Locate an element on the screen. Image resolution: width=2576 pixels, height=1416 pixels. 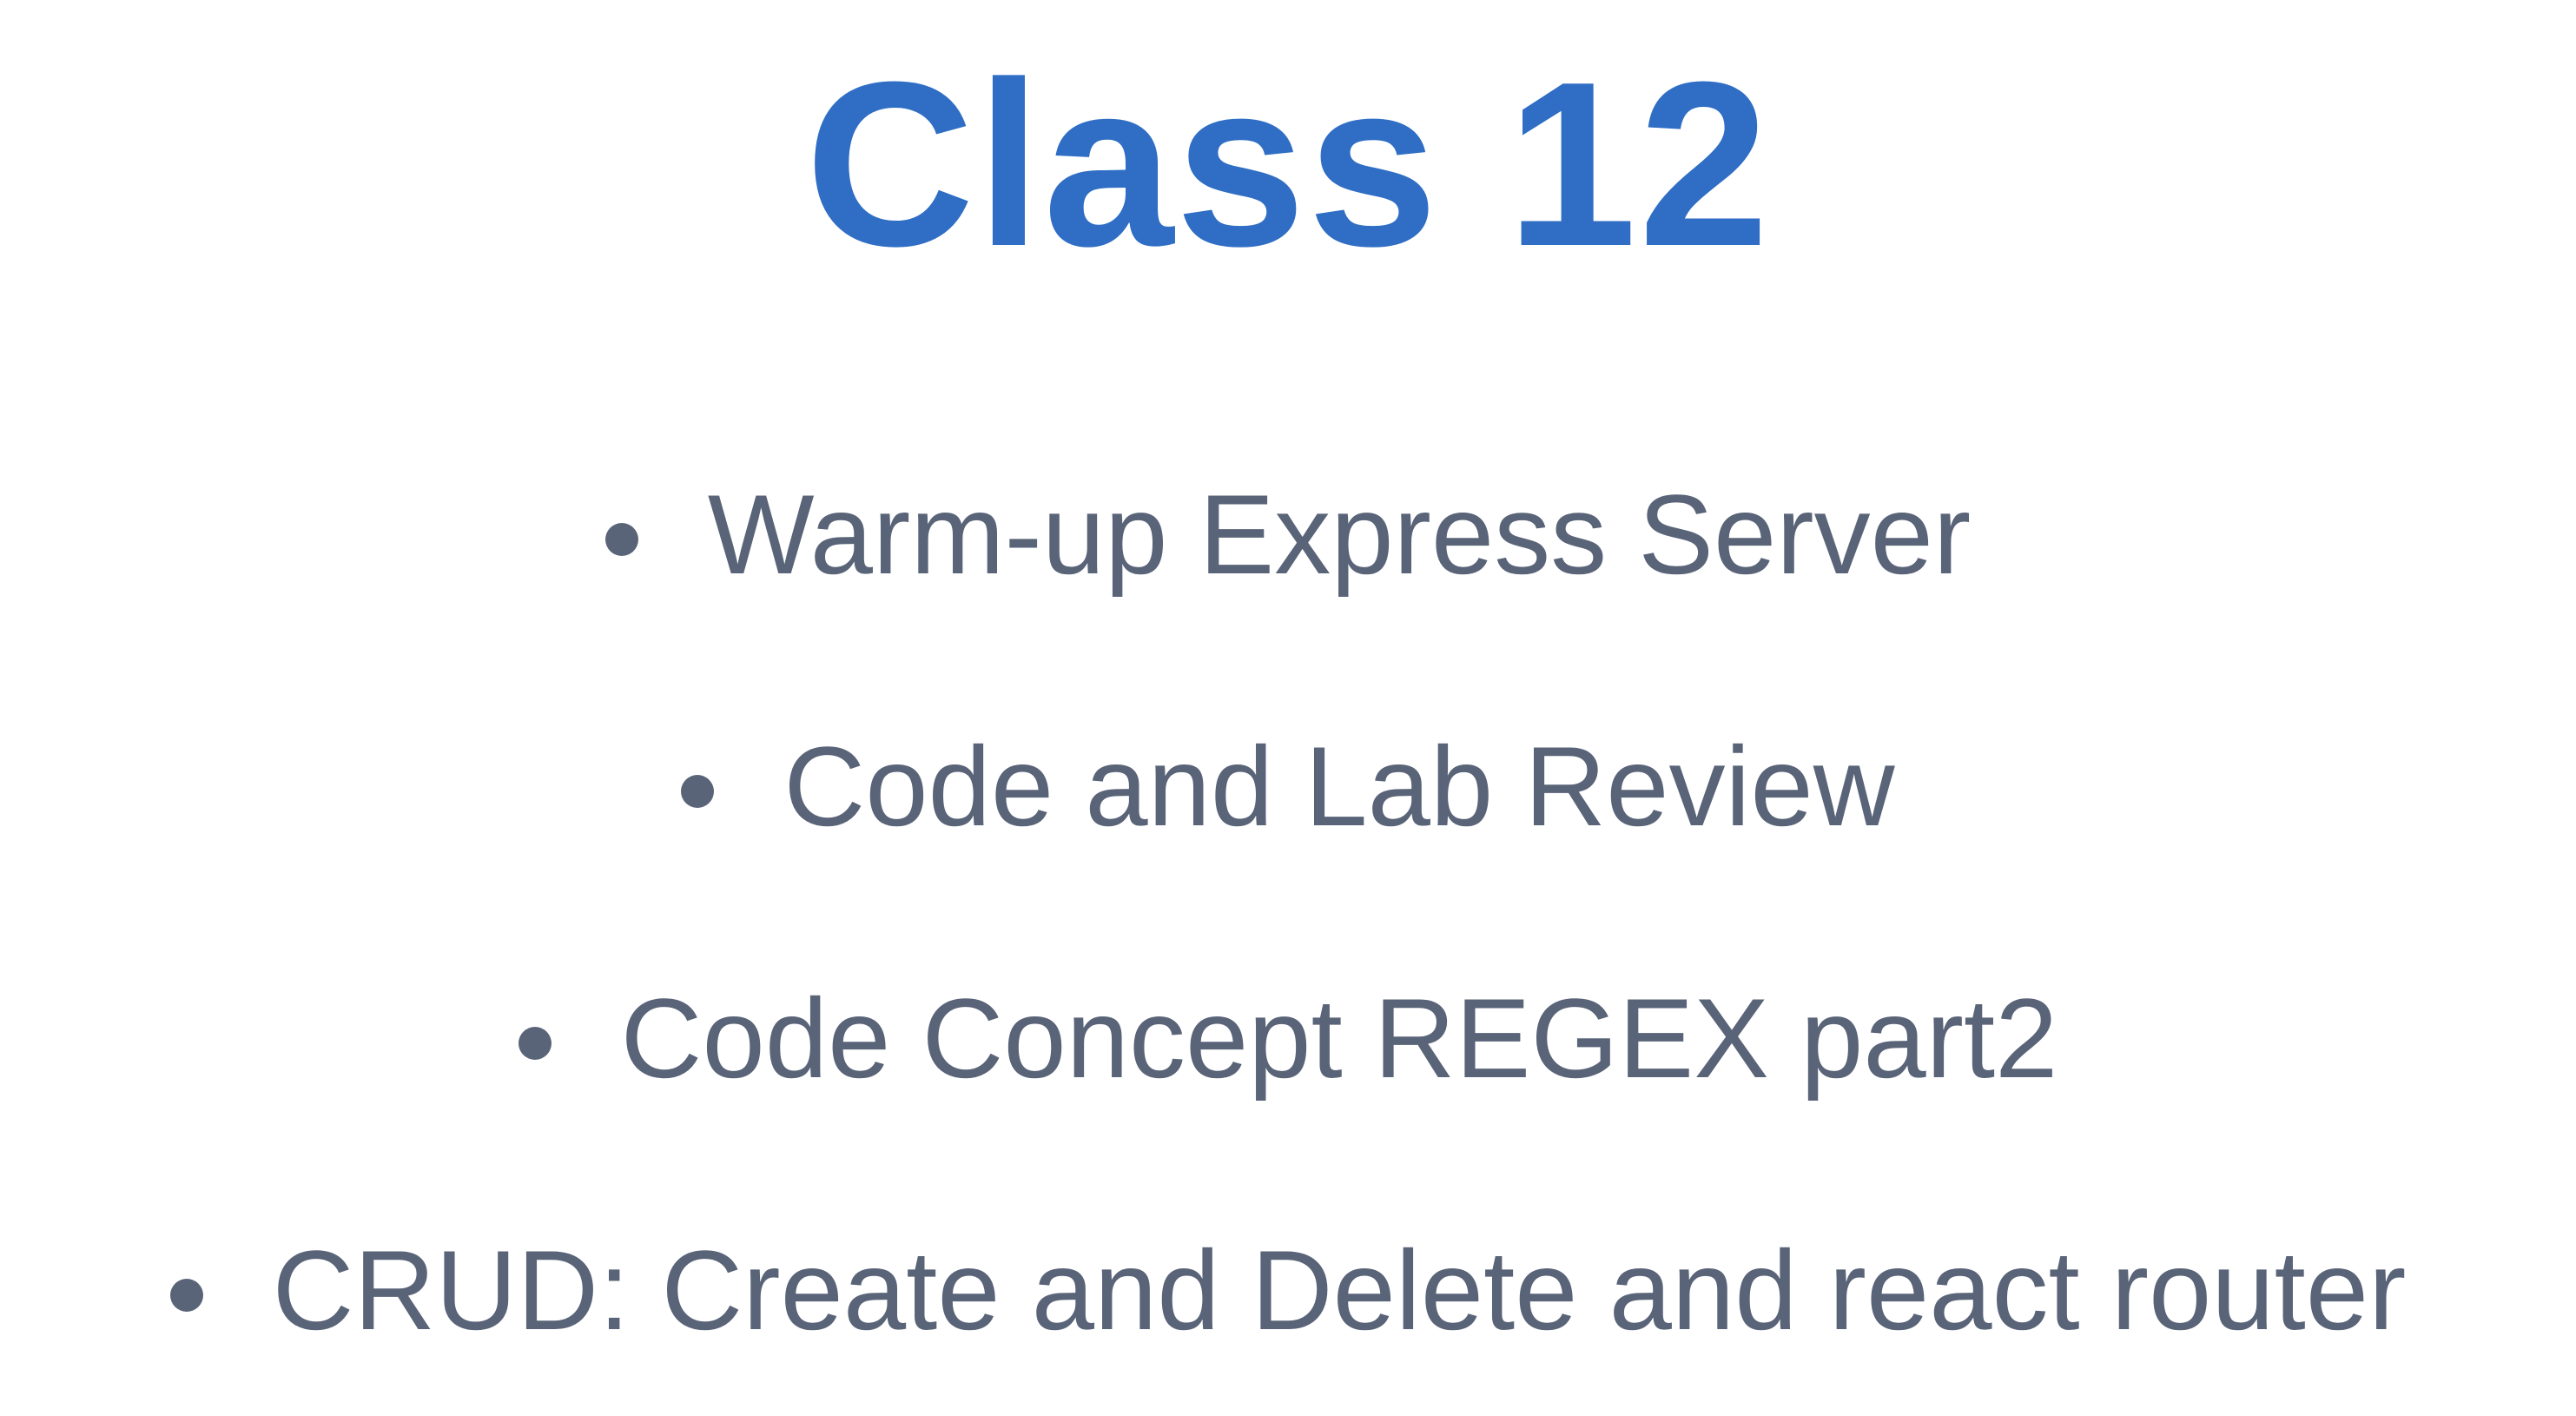
bullet-text: CRUD: Create and Delete and react router is located at coordinates (1339, 1290).